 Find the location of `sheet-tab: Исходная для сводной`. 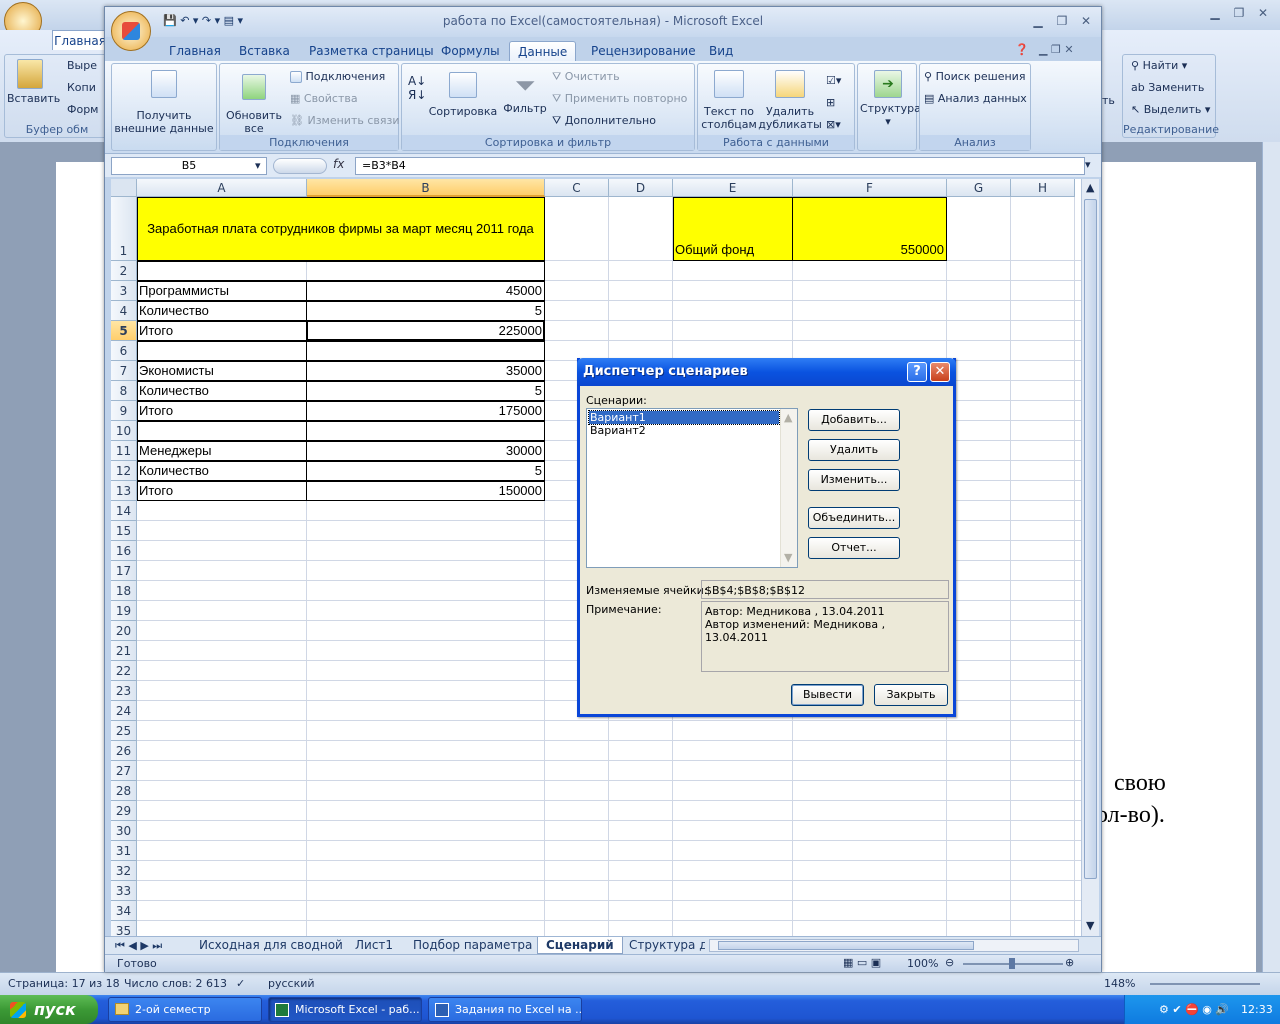

sheet-tab: Исходная для сводной is located at coordinates (271, 945).